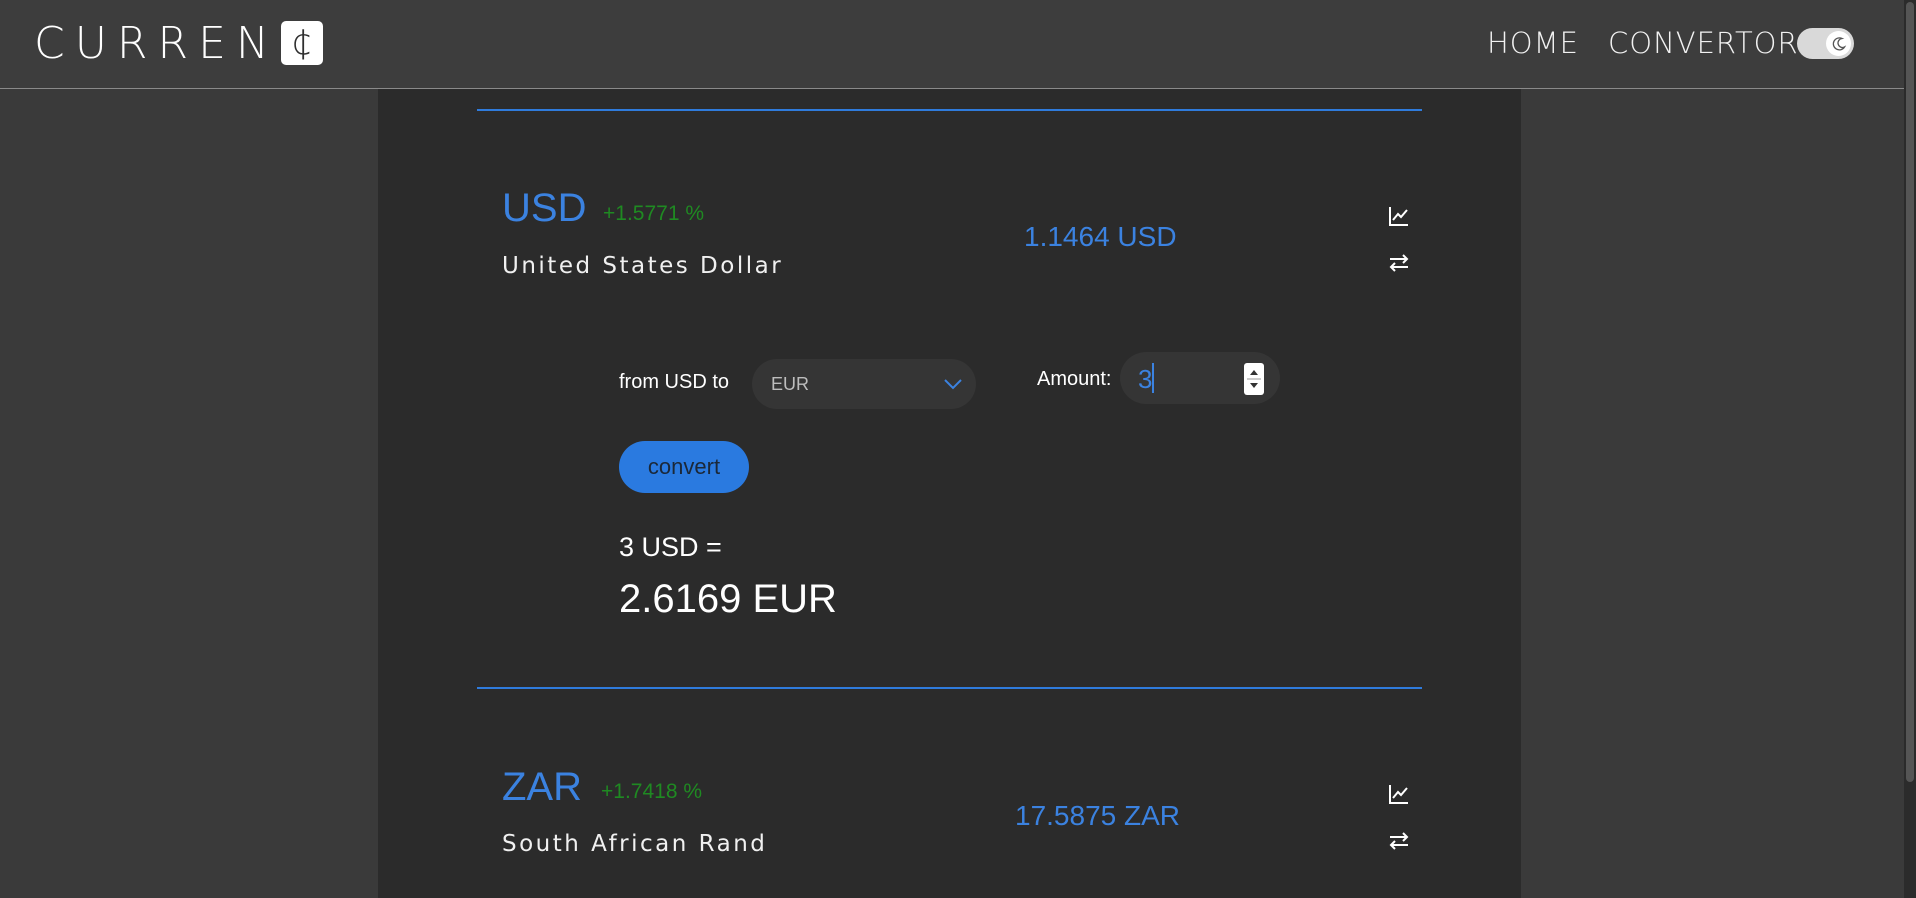 The image size is (1916, 898). I want to click on moon-icon, so click(1839, 43).